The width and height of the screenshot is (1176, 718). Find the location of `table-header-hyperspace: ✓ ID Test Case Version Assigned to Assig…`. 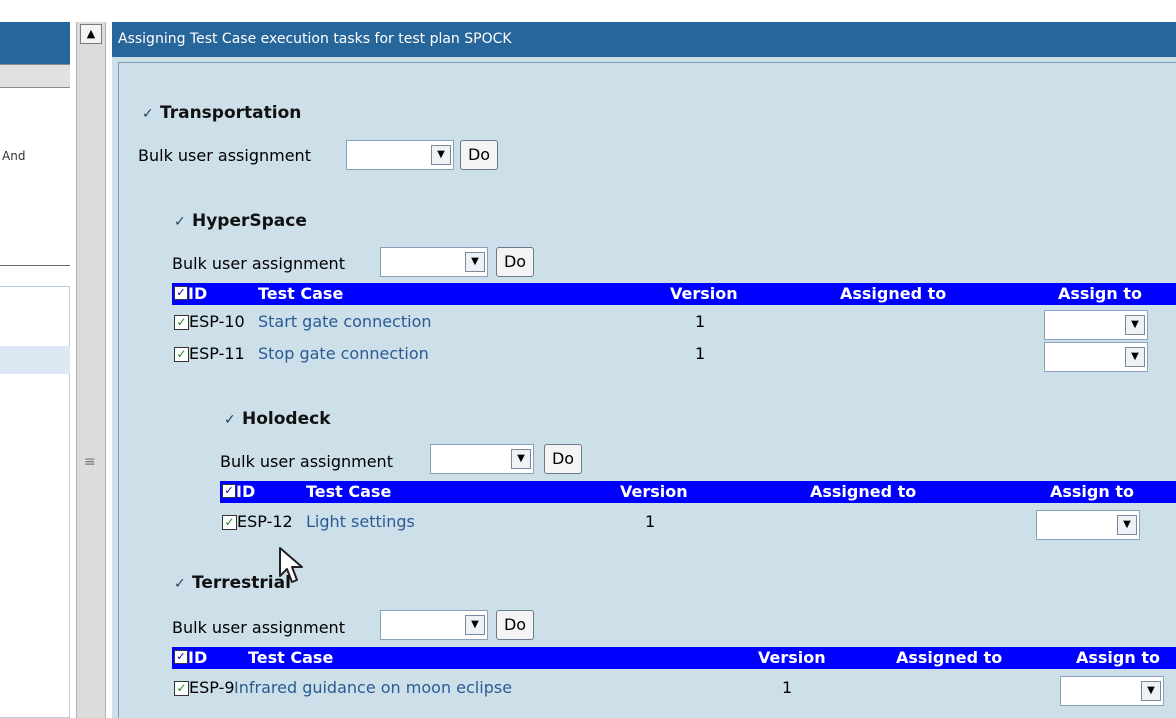

table-header-hyperspace: ✓ ID Test Case Version Assigned to Assig… is located at coordinates (674, 294).